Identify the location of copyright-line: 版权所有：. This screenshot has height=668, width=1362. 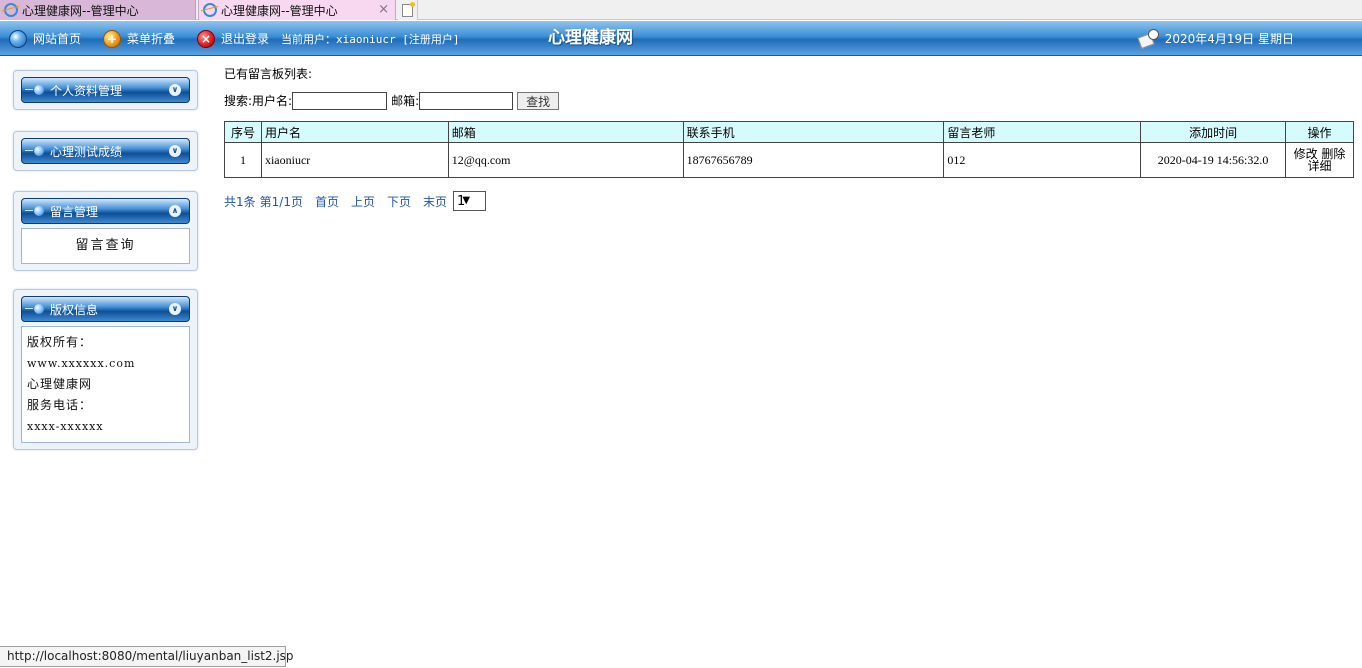
(60, 342).